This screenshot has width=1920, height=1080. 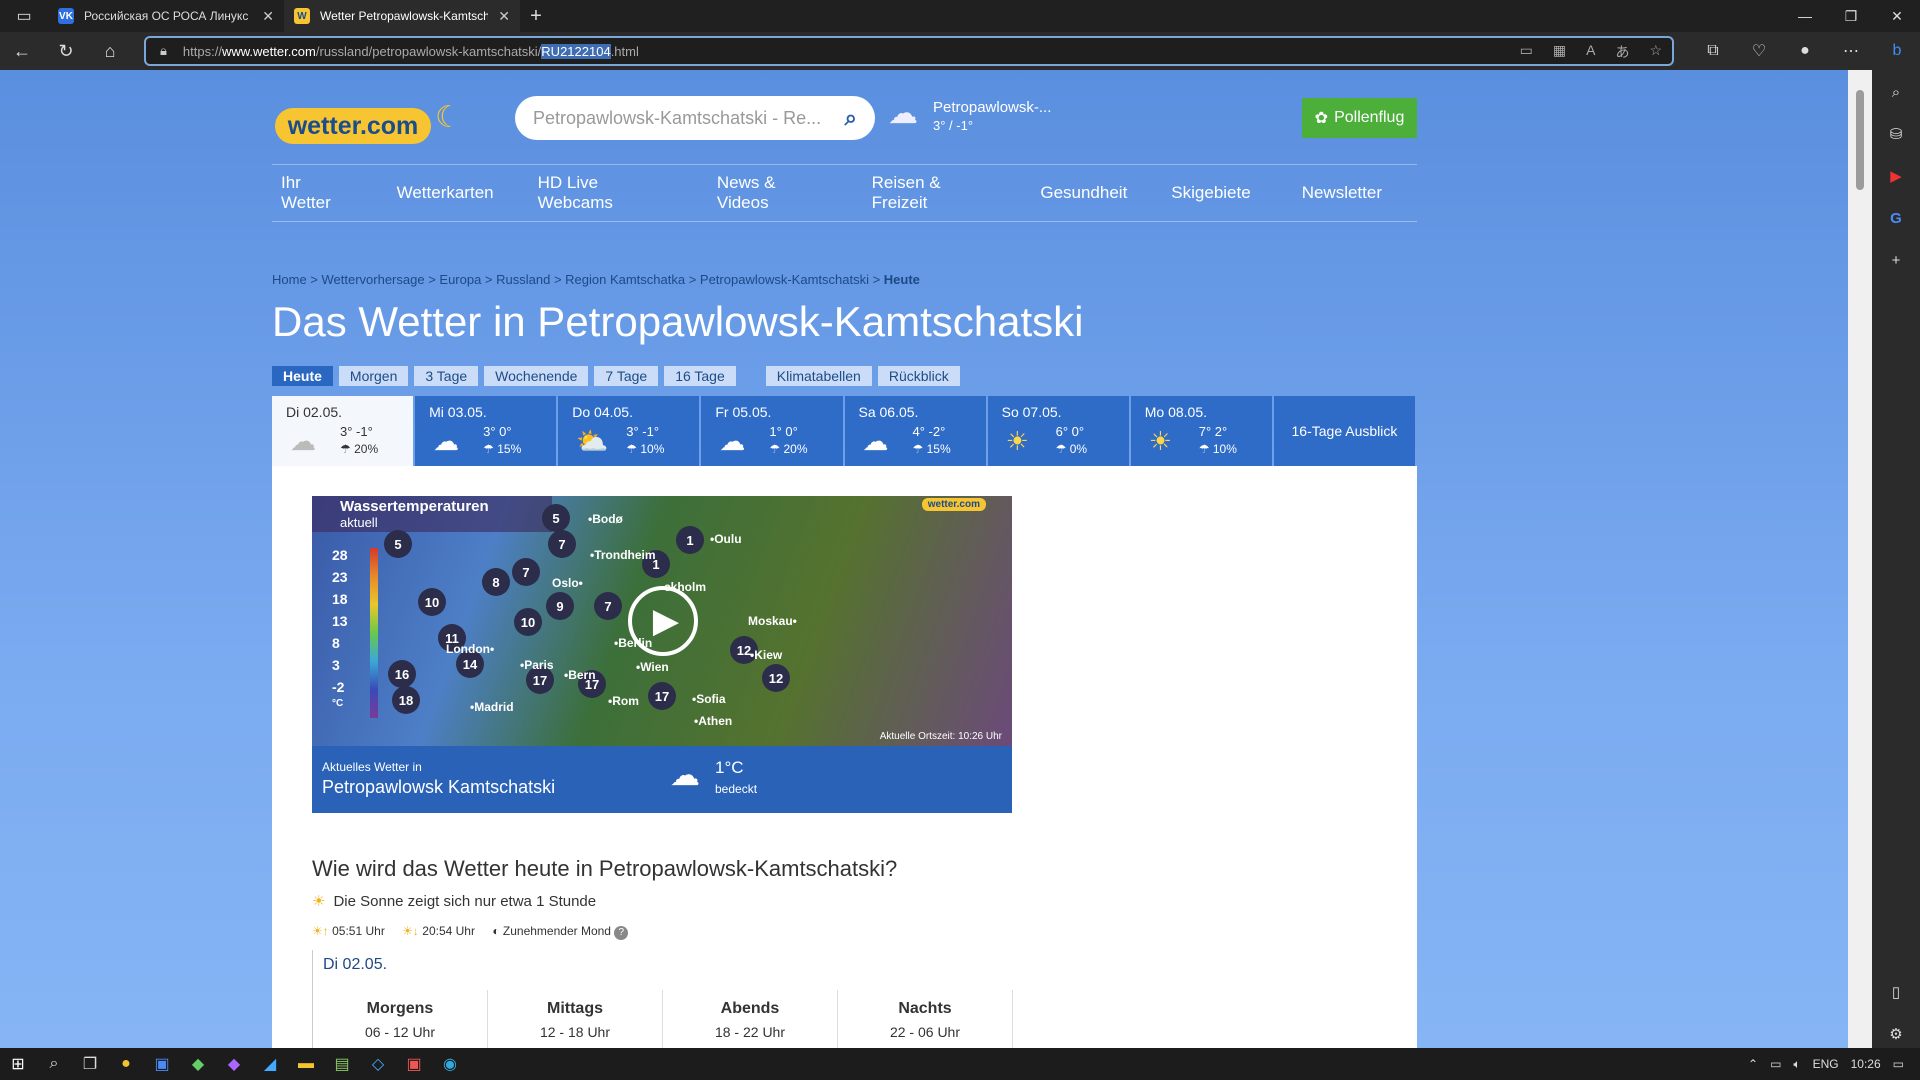 What do you see at coordinates (402, 674) in the screenshot?
I see `map-value: 16` at bounding box center [402, 674].